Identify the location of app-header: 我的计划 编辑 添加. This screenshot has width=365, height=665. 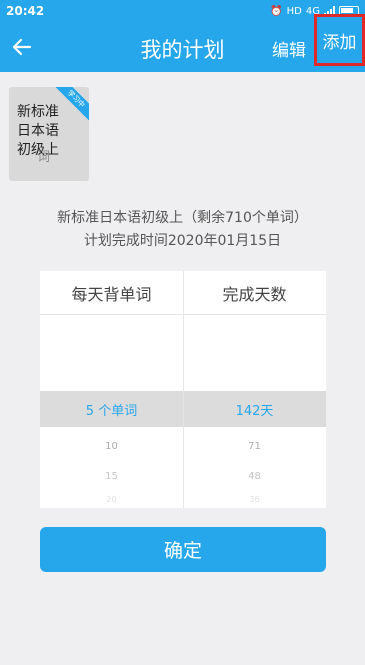
(182, 43).